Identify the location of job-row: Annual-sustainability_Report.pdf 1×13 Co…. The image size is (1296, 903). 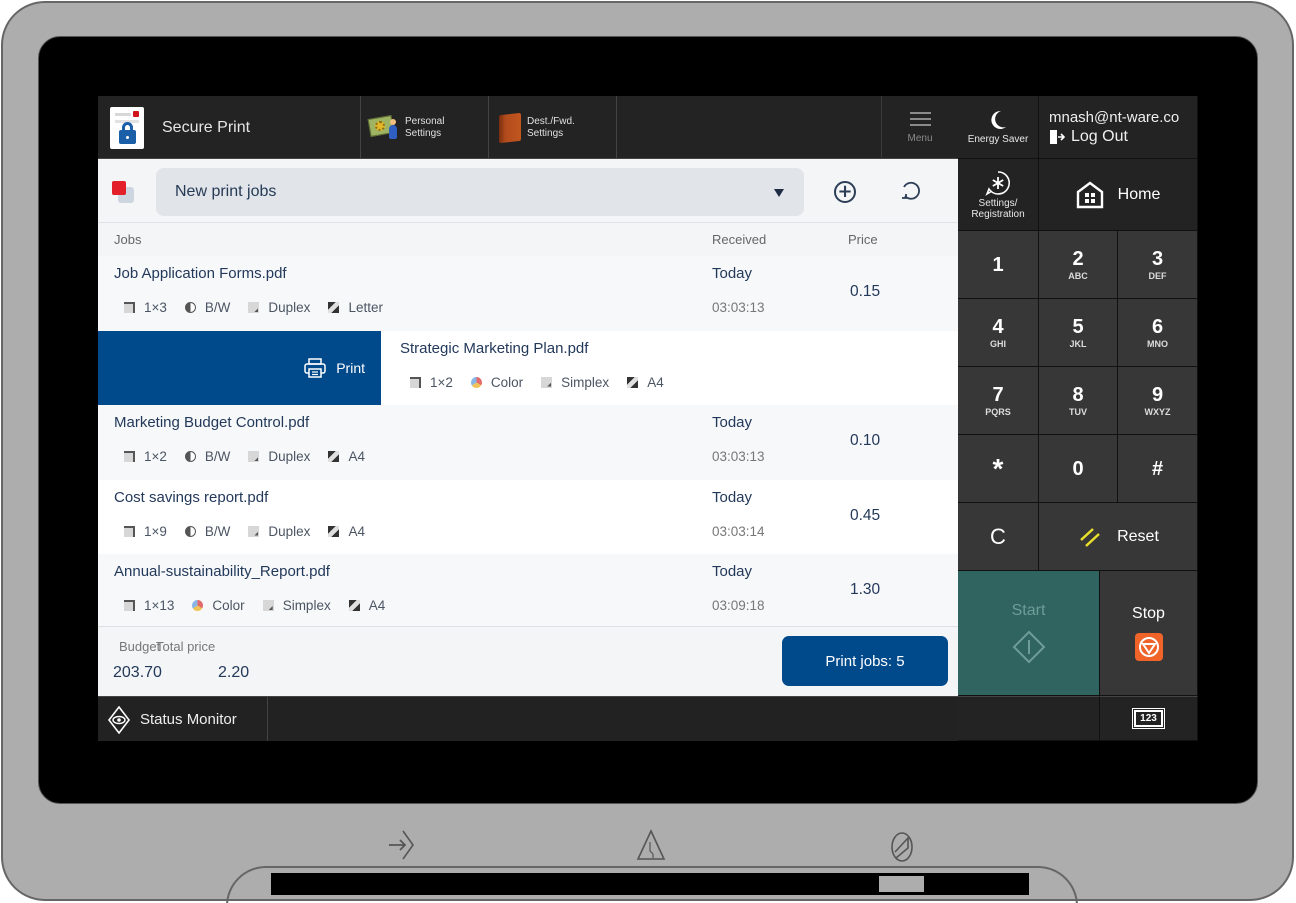
(528, 591).